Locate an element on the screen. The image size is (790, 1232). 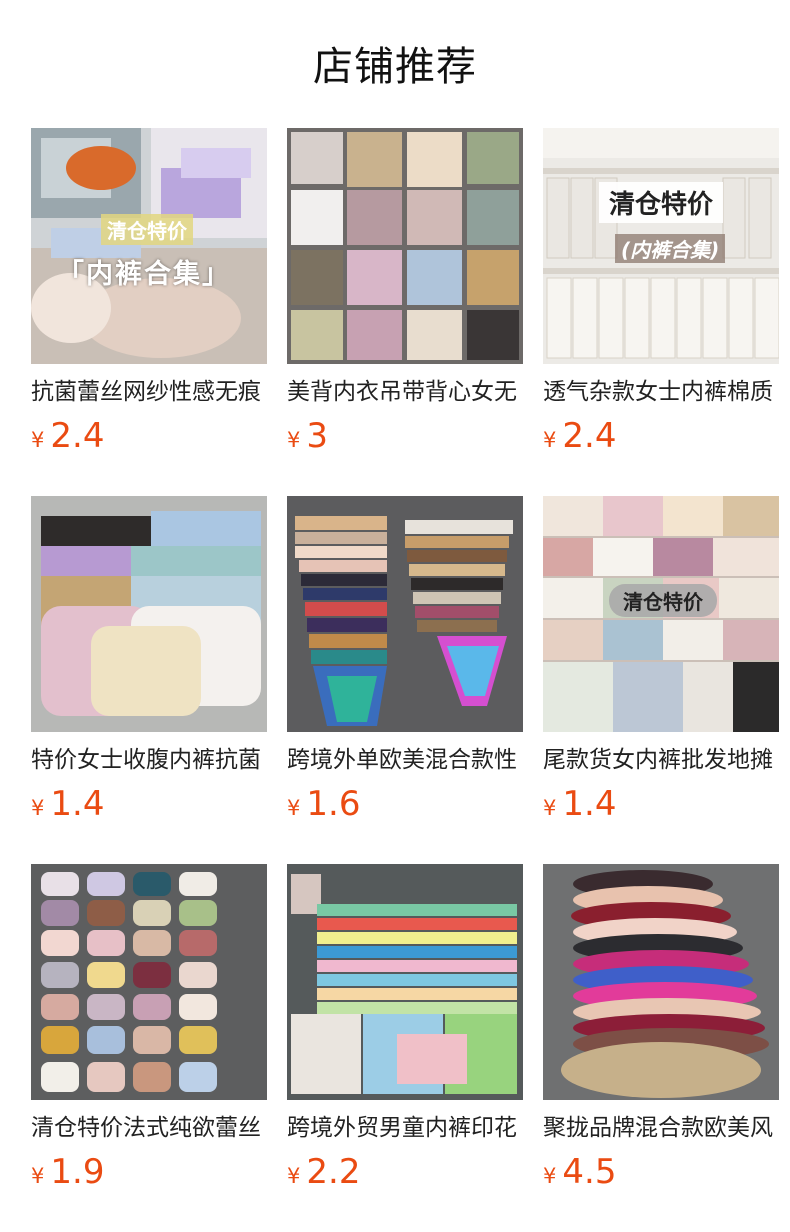
price-value: 3 is located at coordinates (317, 436).